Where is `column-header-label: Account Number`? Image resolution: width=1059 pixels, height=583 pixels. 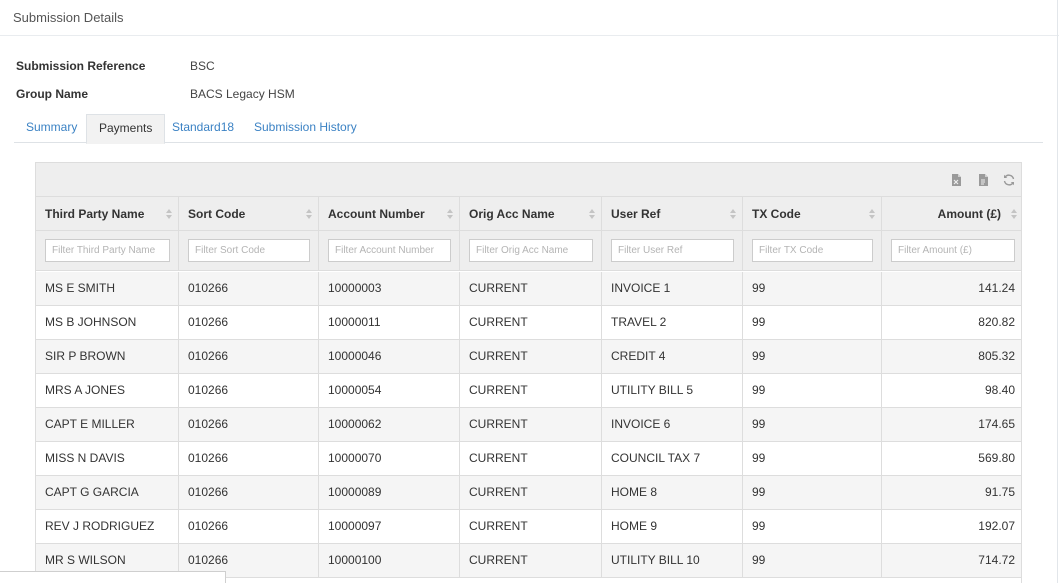 column-header-label: Account Number is located at coordinates (376, 214).